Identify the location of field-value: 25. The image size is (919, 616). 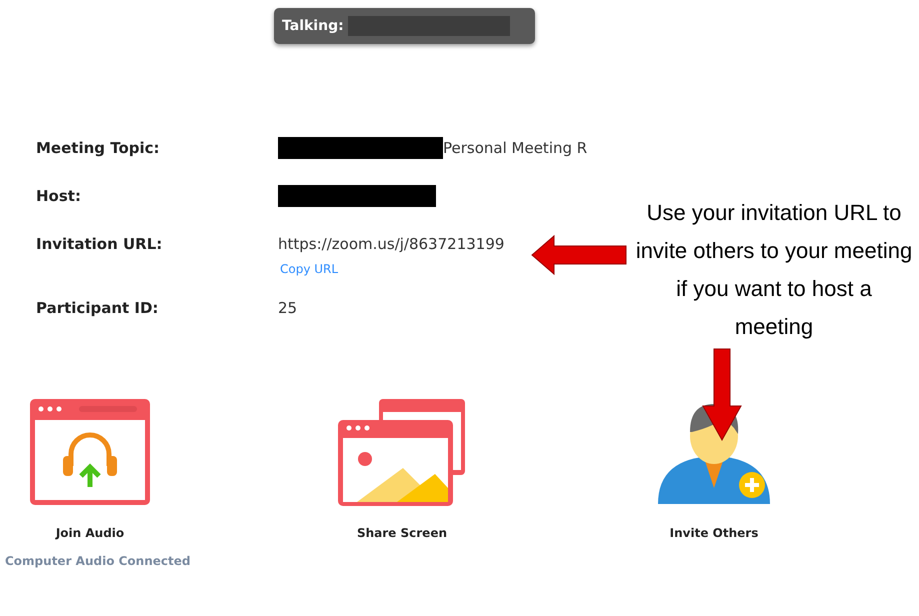
(288, 308).